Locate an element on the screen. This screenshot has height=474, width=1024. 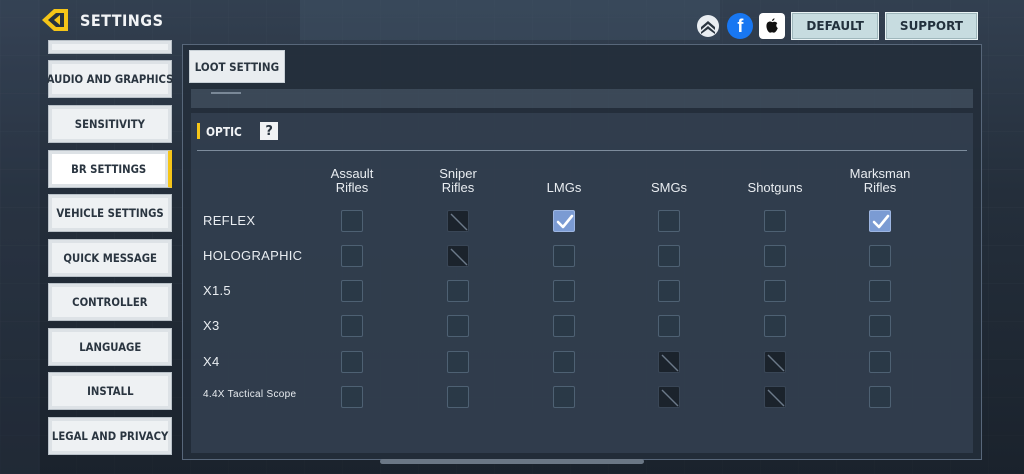
sidebar-item-label: SENSITIVITY is located at coordinates (110, 124).